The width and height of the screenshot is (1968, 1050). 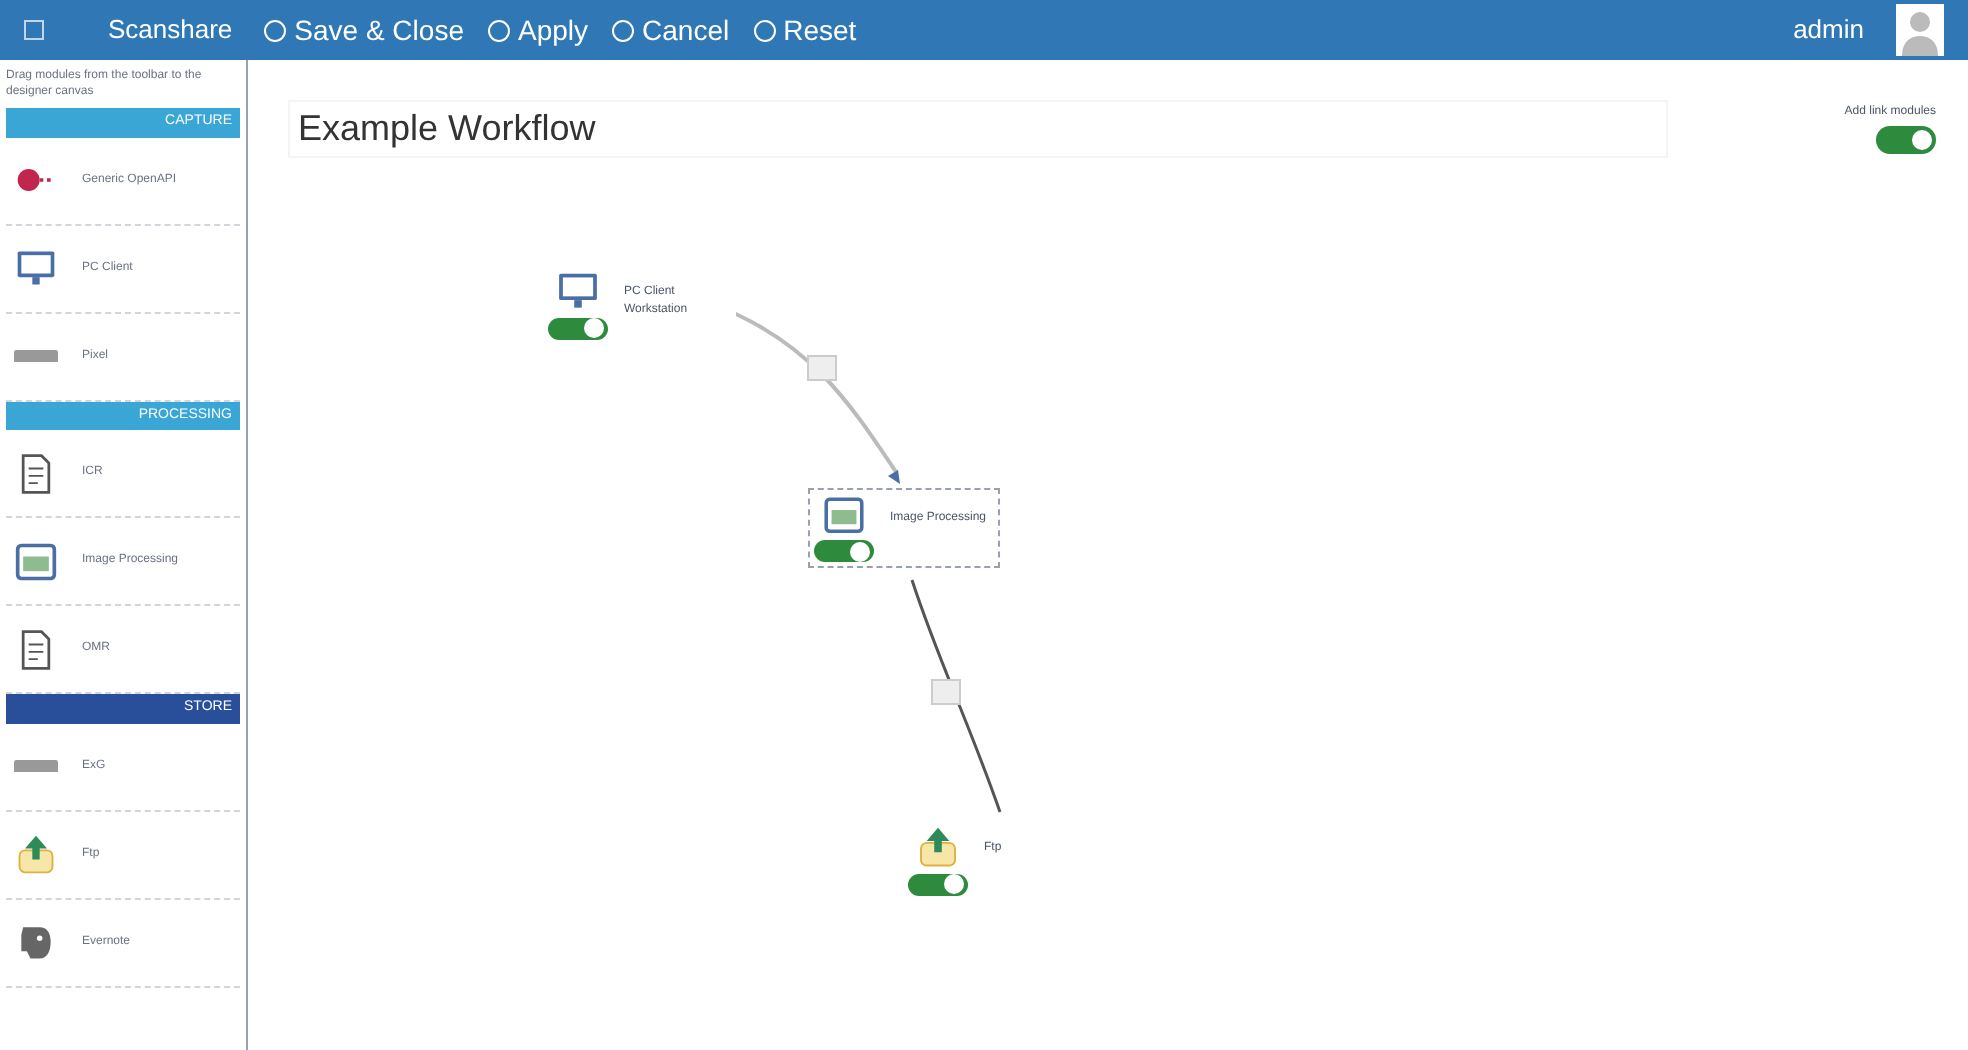 What do you see at coordinates (170, 30) in the screenshot?
I see `brand-name: Scanshare` at bounding box center [170, 30].